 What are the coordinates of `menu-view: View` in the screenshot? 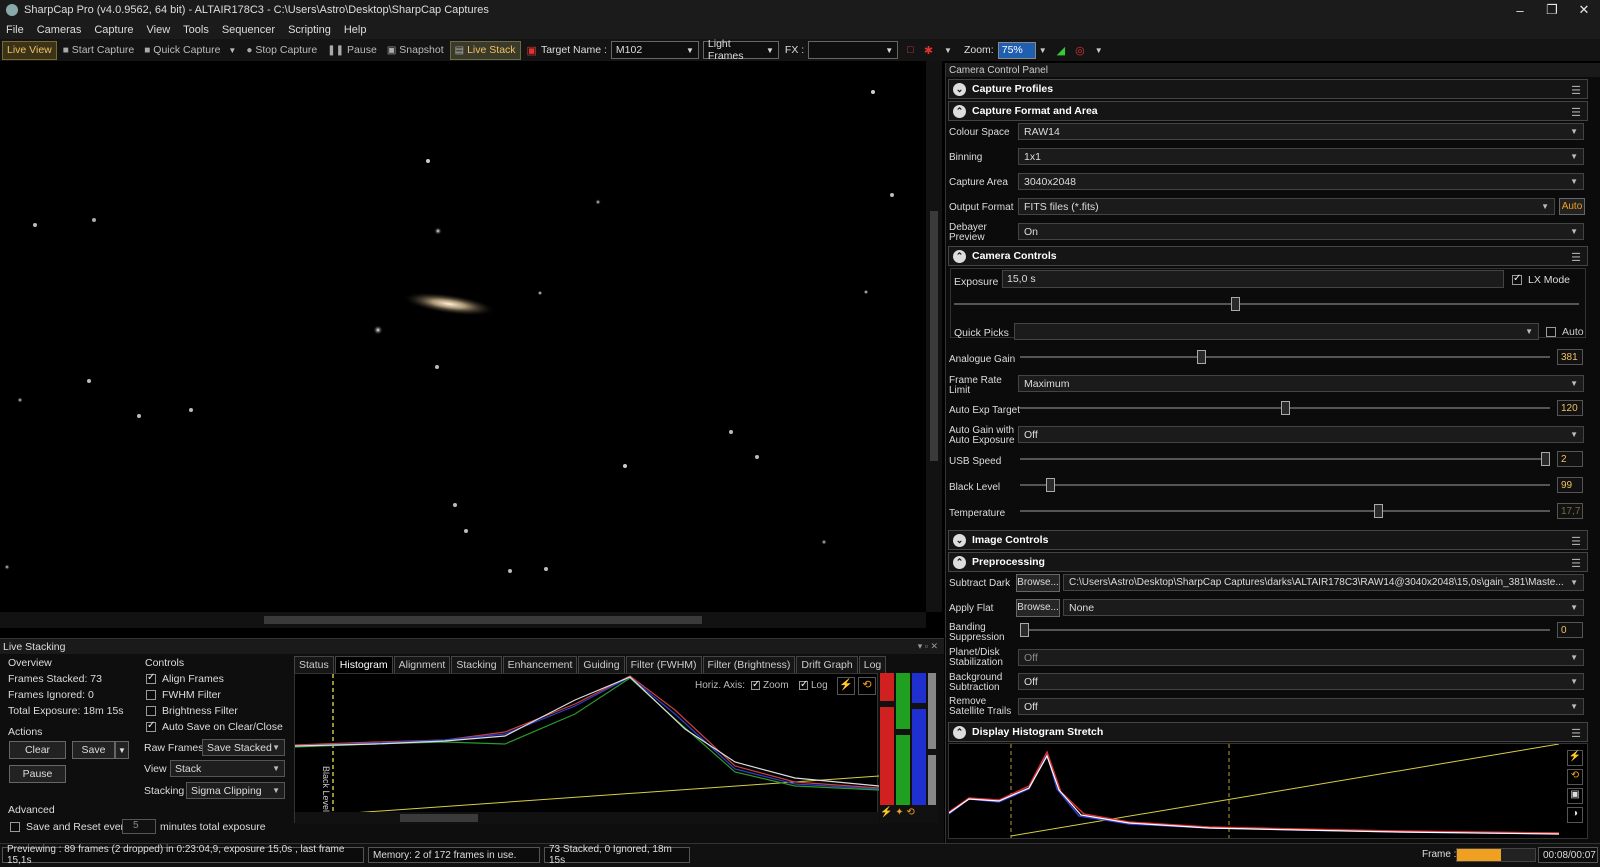 It's located at (159, 30).